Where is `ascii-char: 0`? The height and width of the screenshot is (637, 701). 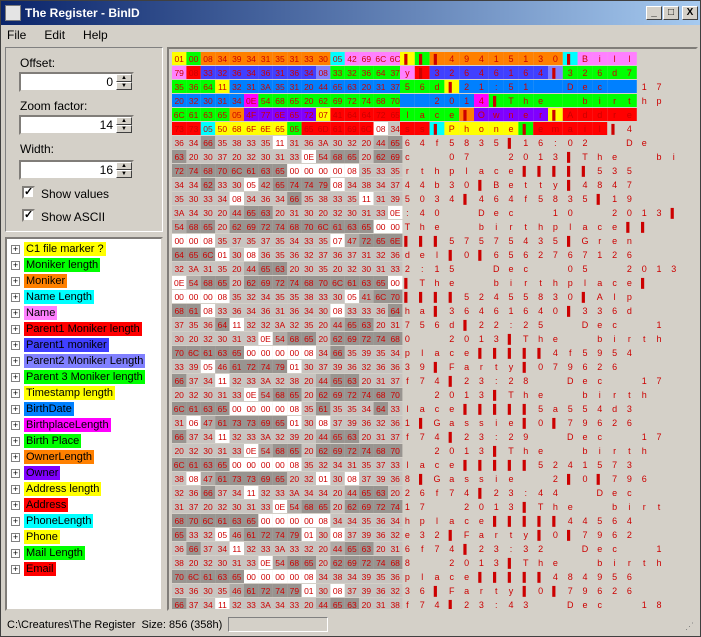
ascii-char: 0 is located at coordinates (540, 591).